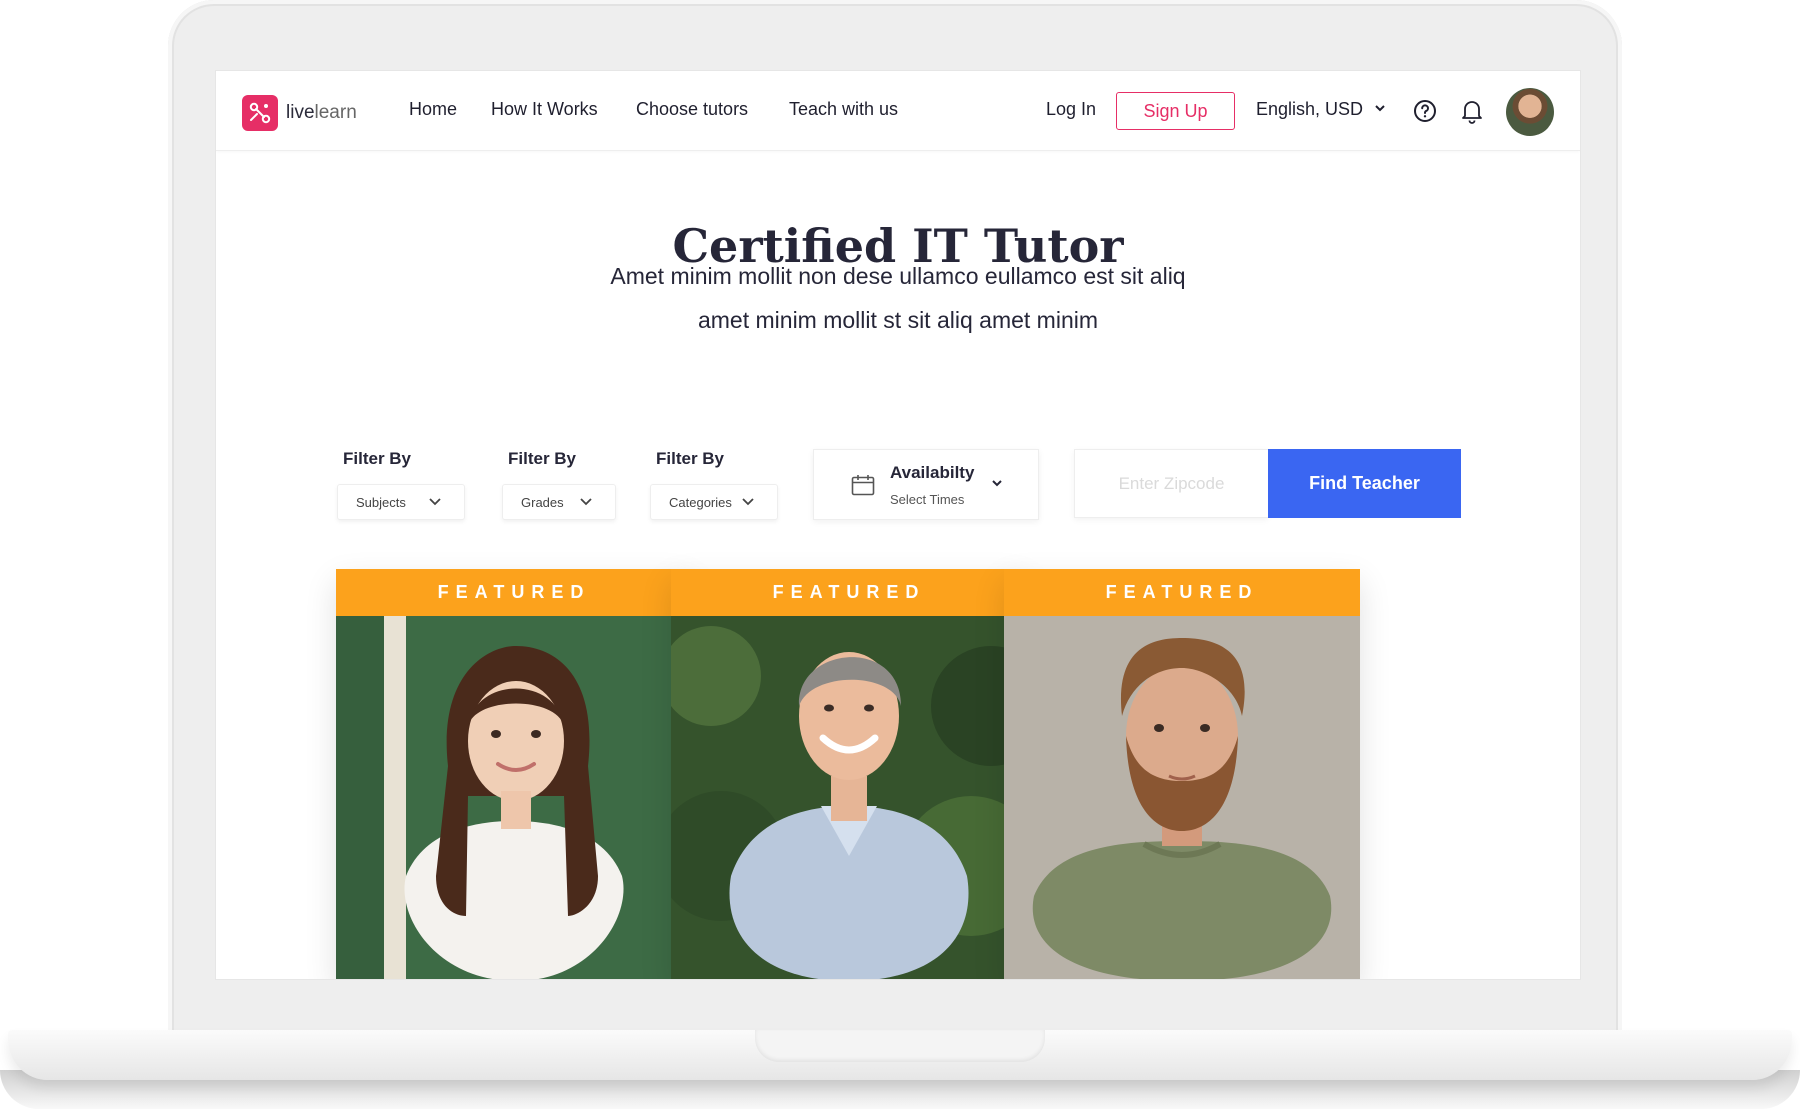 This screenshot has width=1800, height=1109. I want to click on brand-logo: livelearn, so click(299, 113).